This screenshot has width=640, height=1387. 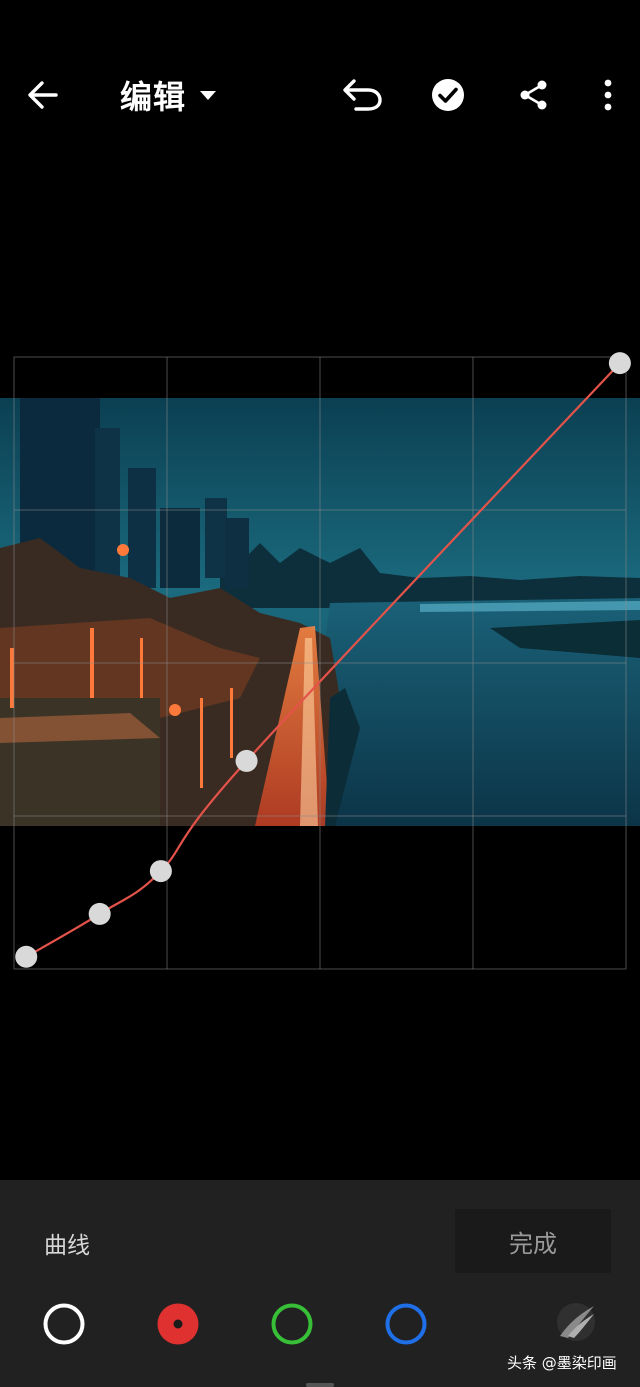 I want to click on check-circle-icon, so click(x=448, y=95).